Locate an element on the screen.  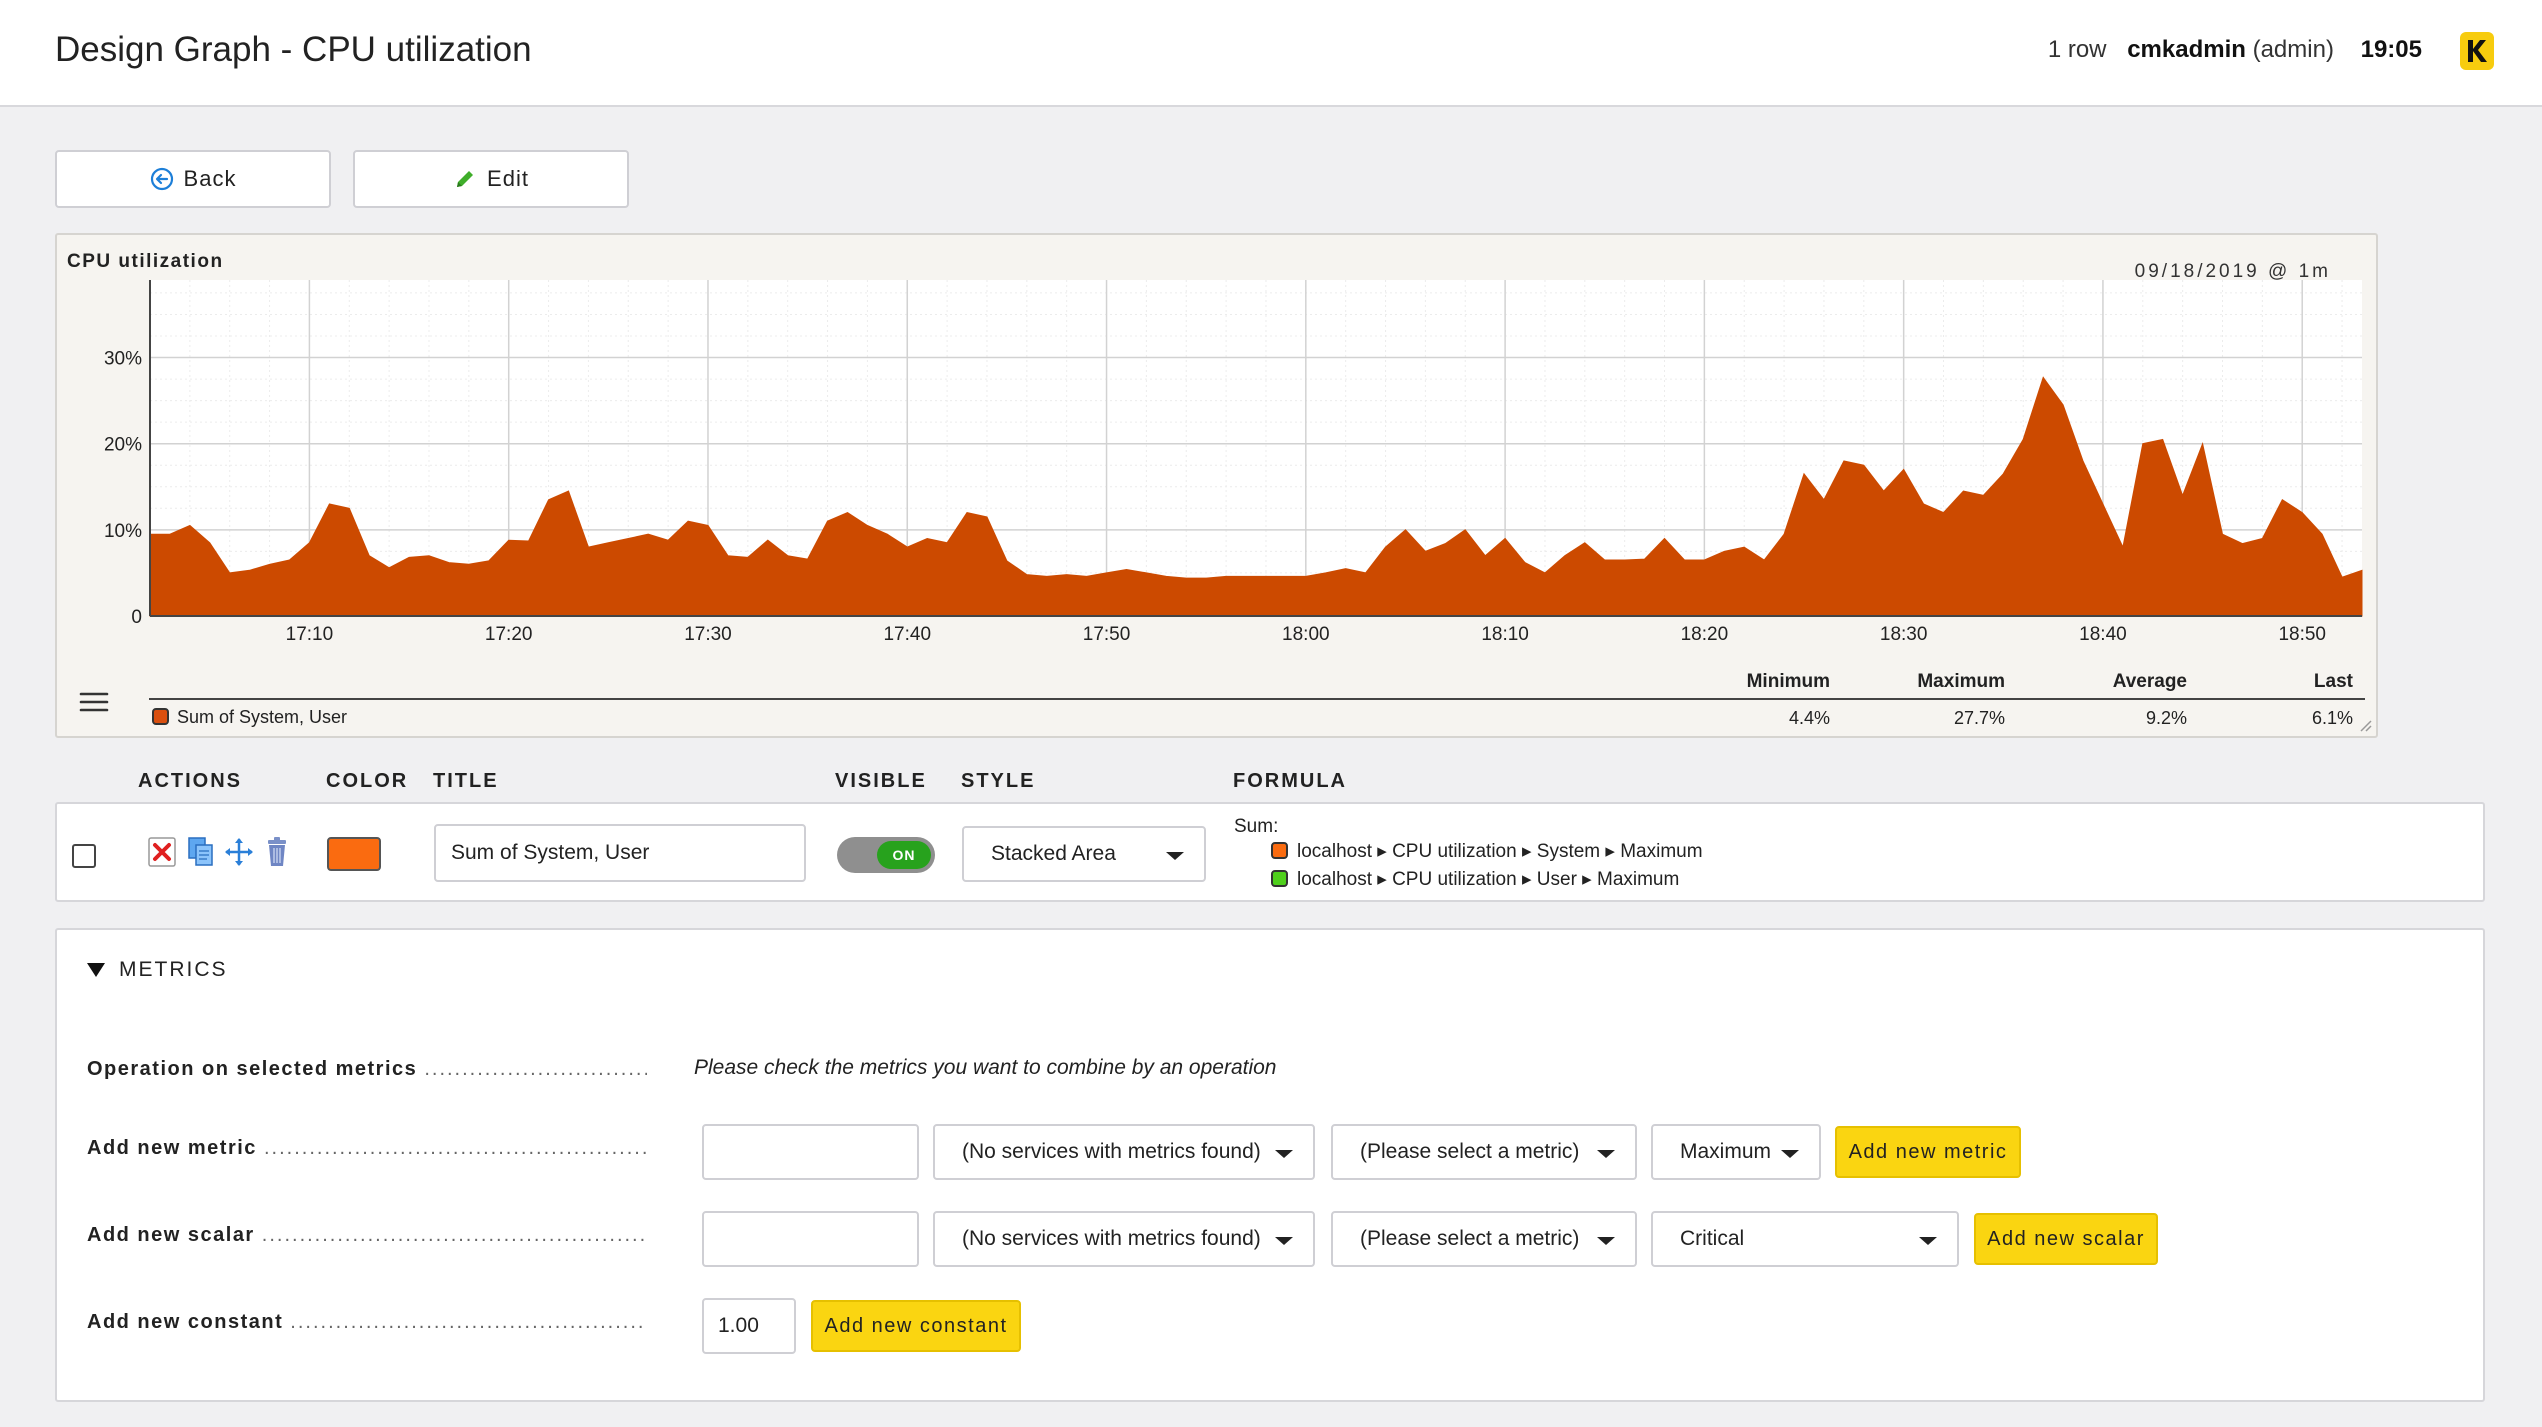
back-button: Back is located at coordinates (193, 179).